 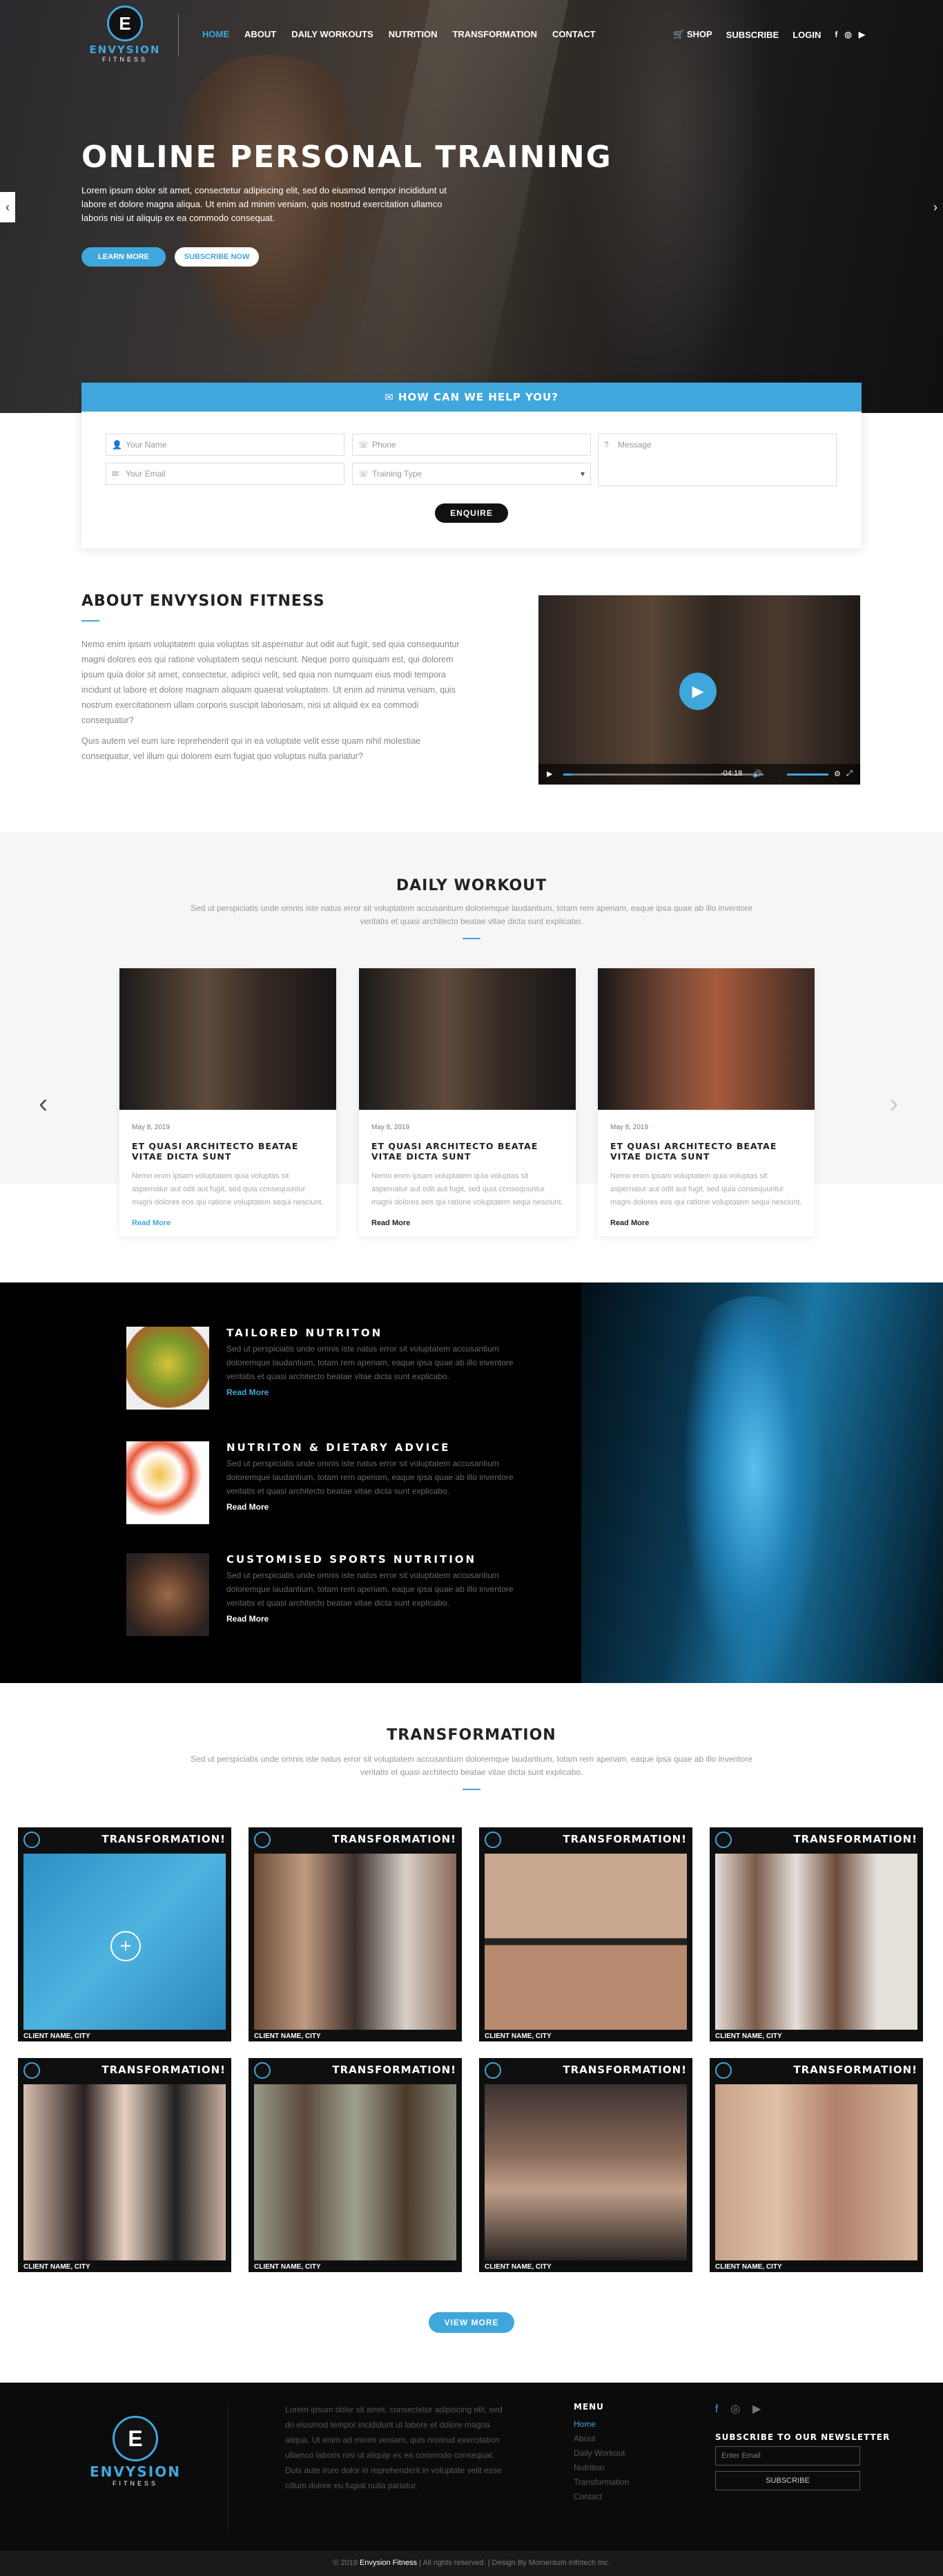 What do you see at coordinates (123, 257) in the screenshot?
I see `learn-more-button: LEARN MORE` at bounding box center [123, 257].